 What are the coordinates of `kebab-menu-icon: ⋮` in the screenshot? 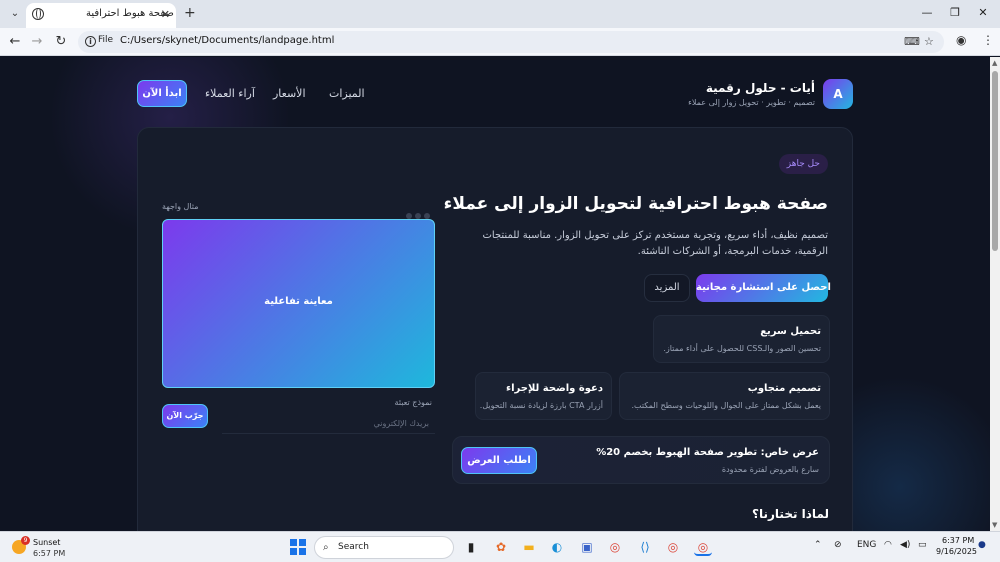 It's located at (988, 40).